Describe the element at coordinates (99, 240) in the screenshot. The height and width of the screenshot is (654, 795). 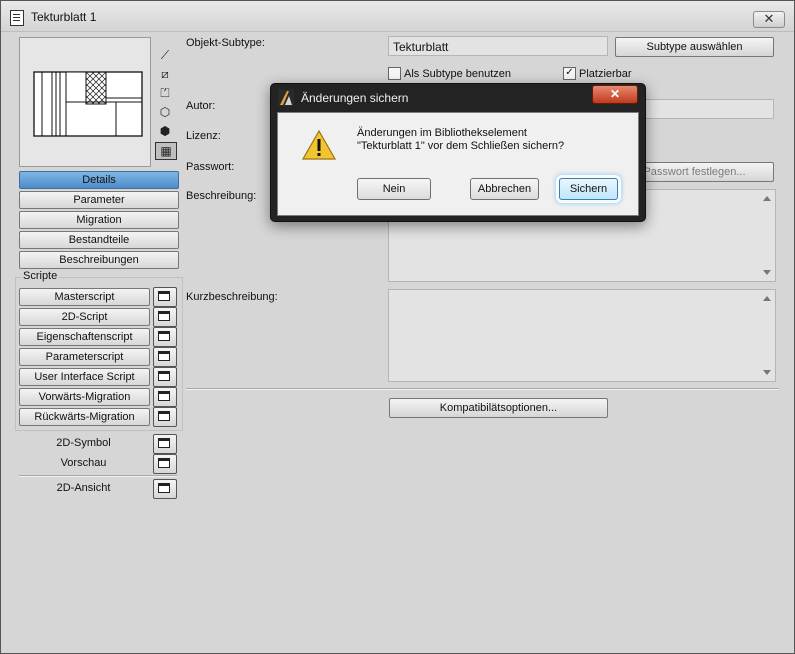
I see `nav-bestandteile-button: Bestandteile` at that location.